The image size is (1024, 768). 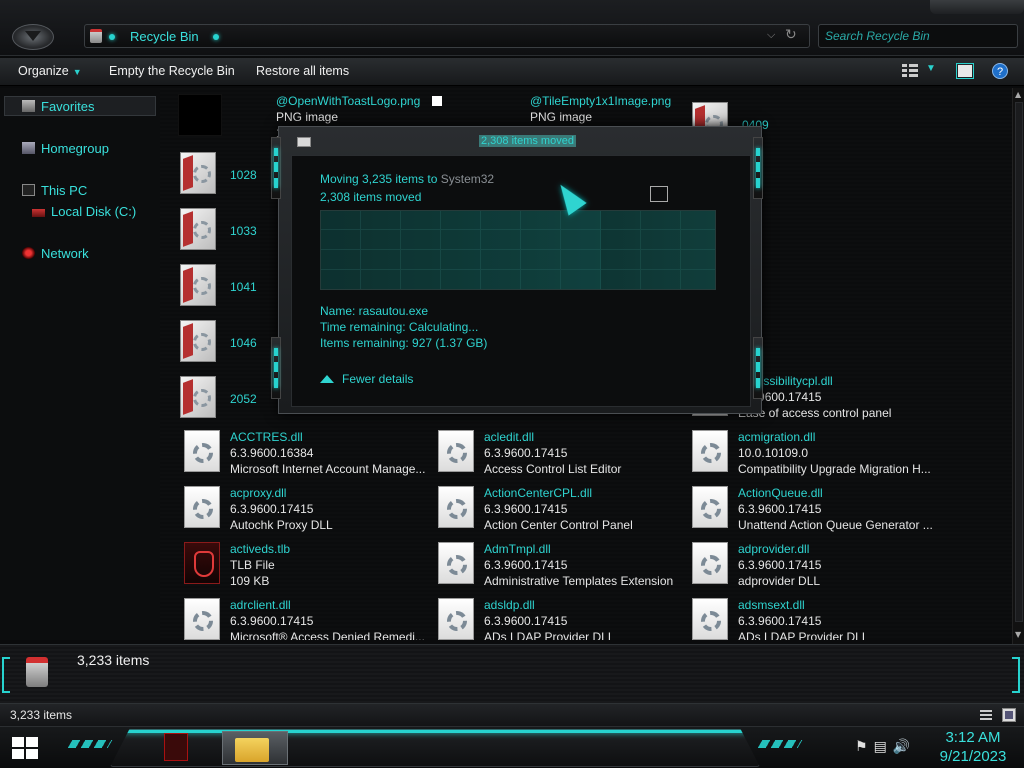 I want to click on clock: 3:12 AM 9/21/2023, so click(x=973, y=747).